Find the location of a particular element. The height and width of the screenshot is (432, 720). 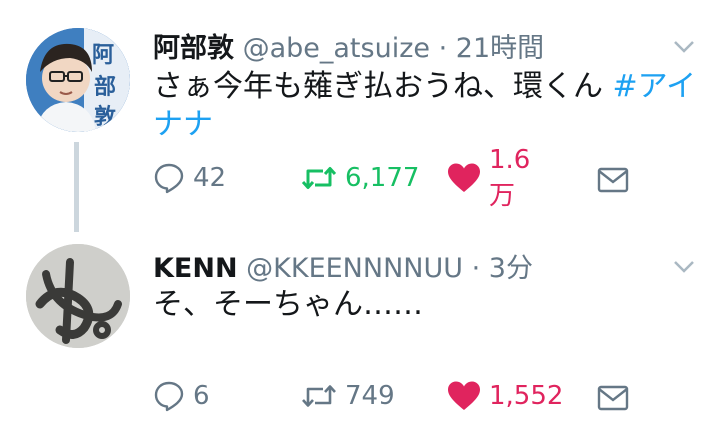

display-name: KENN is located at coordinates (195, 268).